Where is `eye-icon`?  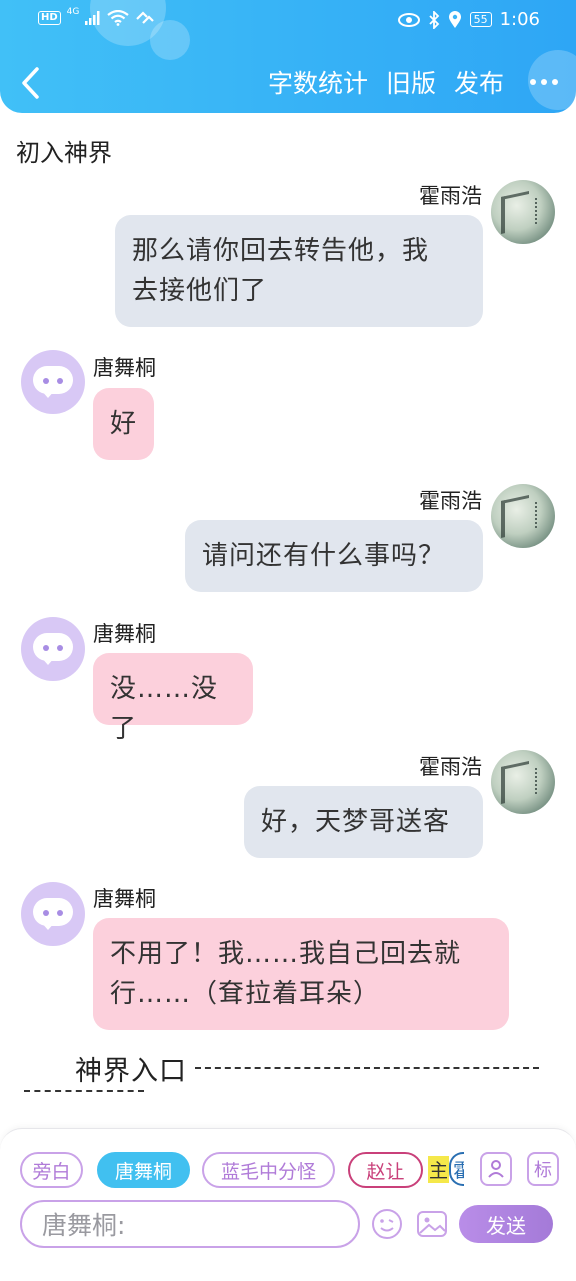
eye-icon is located at coordinates (408, 19).